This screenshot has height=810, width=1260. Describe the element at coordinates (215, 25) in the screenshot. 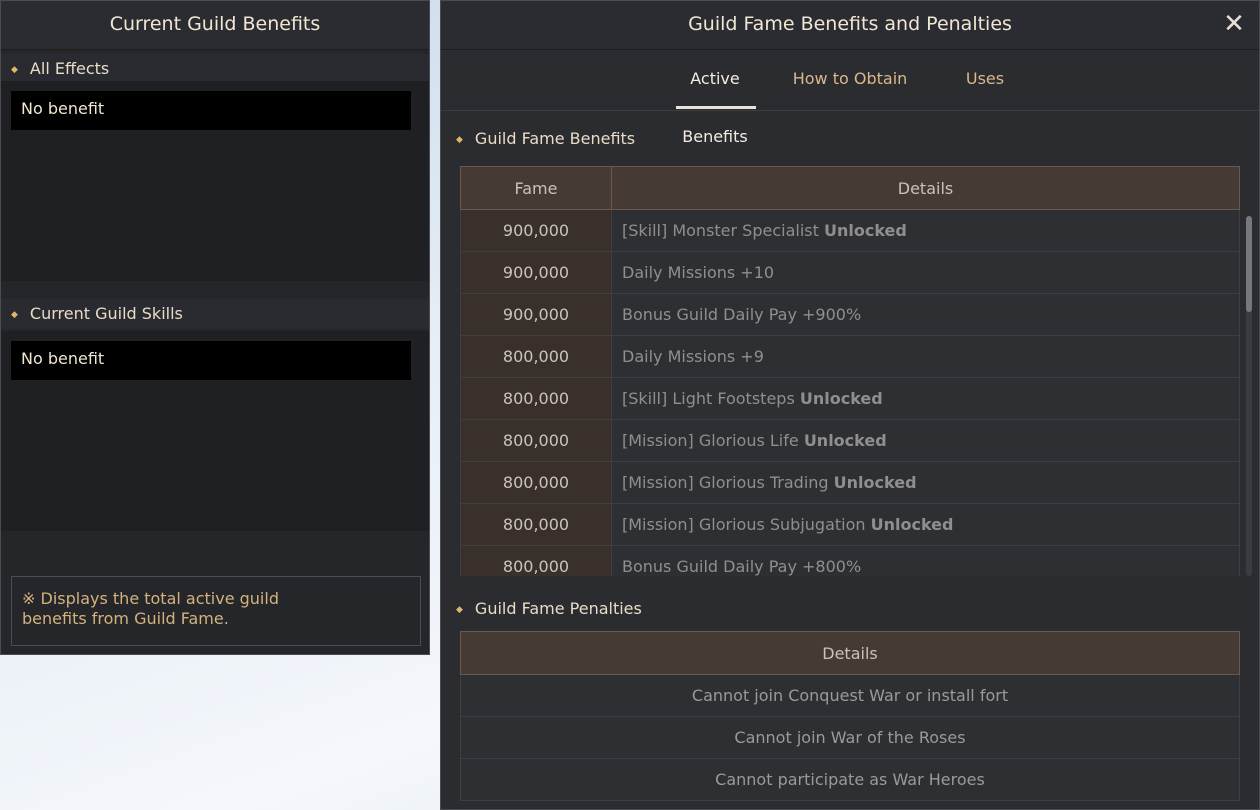

I see `panel-title: Current Guild Benefits` at that location.